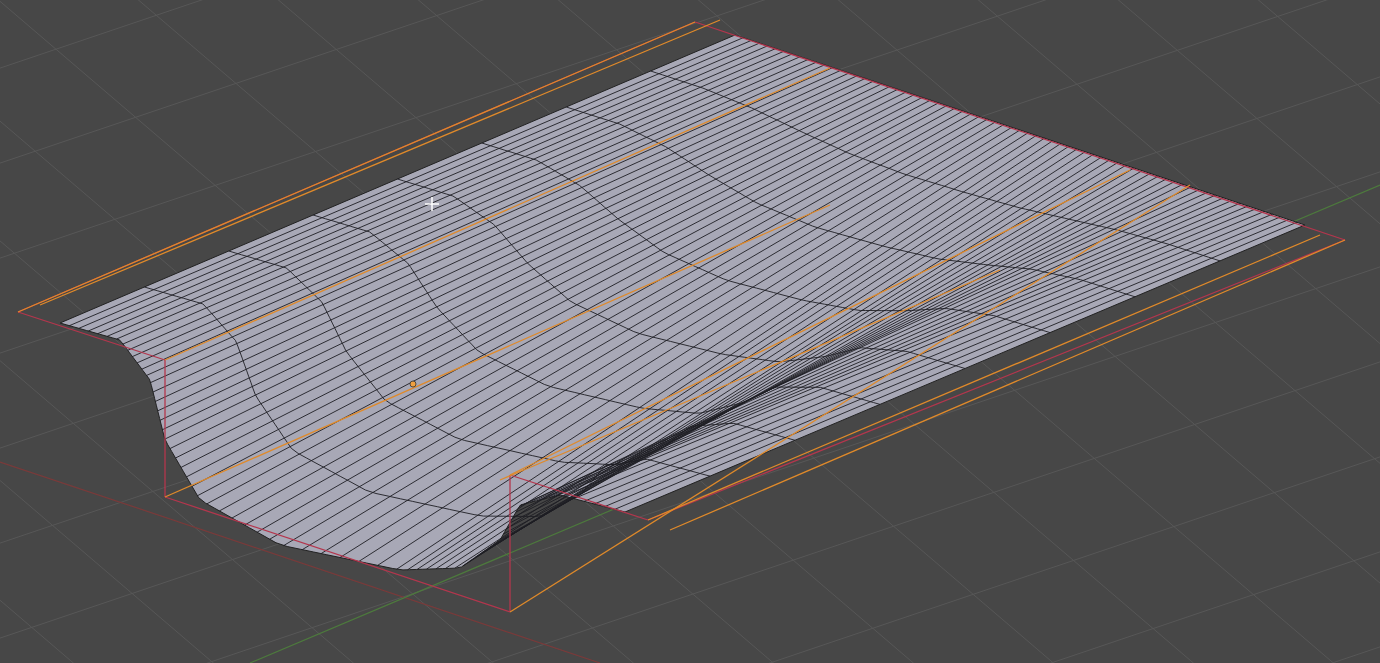 This screenshot has height=663, width=1380. What do you see at coordinates (413, 384) in the screenshot?
I see `origin-dot` at bounding box center [413, 384].